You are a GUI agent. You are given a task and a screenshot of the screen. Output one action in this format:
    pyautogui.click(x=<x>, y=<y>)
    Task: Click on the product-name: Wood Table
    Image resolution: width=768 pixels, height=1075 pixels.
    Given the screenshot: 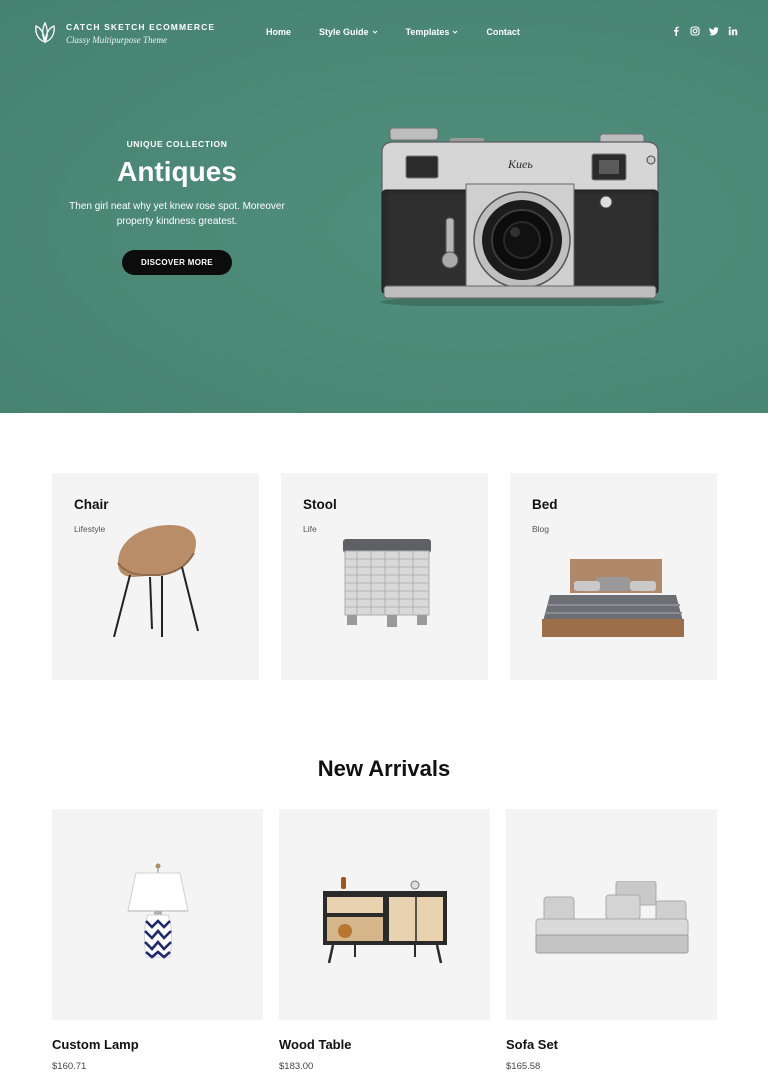 What is the action you would take?
    pyautogui.click(x=315, y=1044)
    